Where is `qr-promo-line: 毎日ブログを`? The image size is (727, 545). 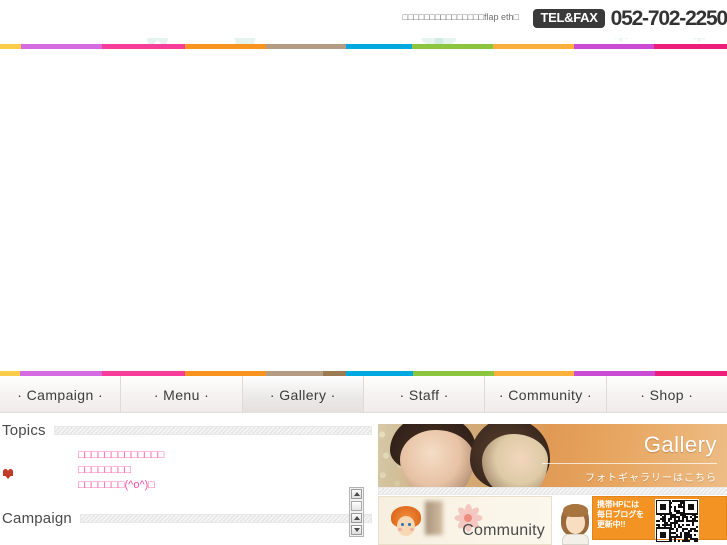 qr-promo-line: 毎日ブログを is located at coordinates (620, 514).